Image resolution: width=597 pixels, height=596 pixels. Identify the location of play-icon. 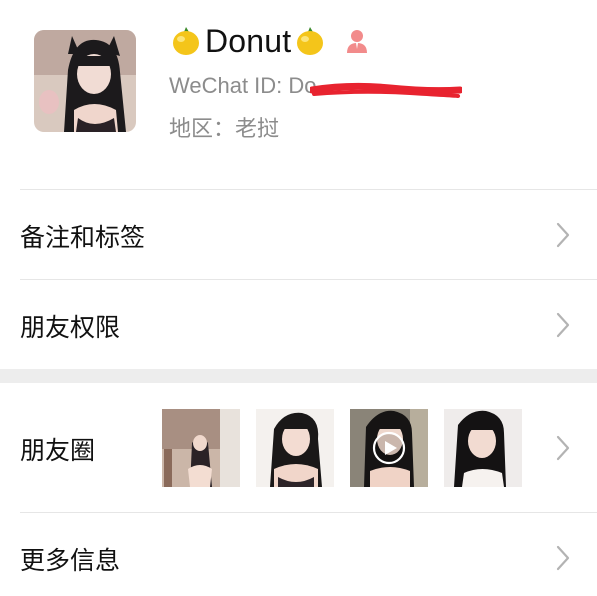
(389, 448).